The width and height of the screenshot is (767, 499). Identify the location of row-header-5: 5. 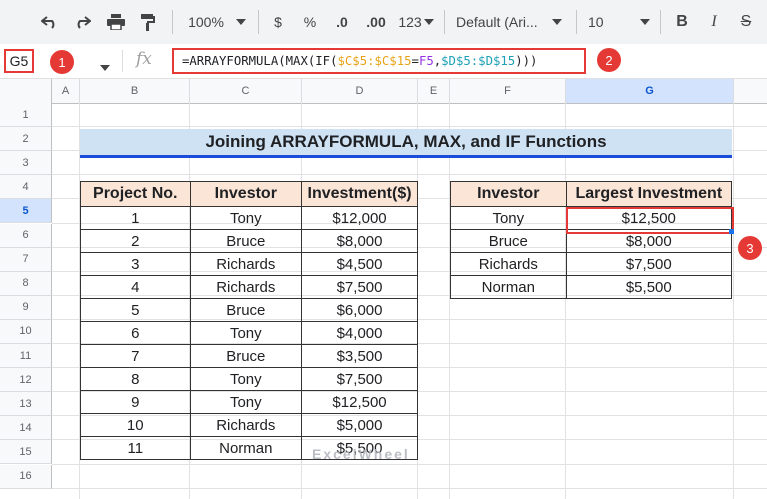
(26, 211).